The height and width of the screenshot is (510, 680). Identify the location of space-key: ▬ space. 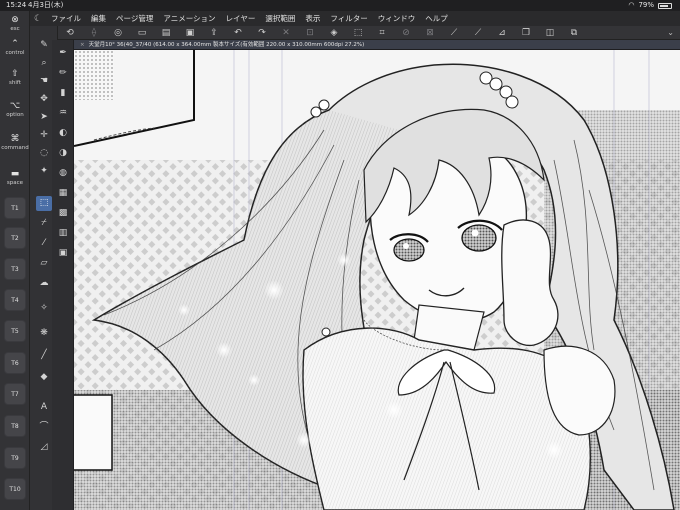
(15, 177).